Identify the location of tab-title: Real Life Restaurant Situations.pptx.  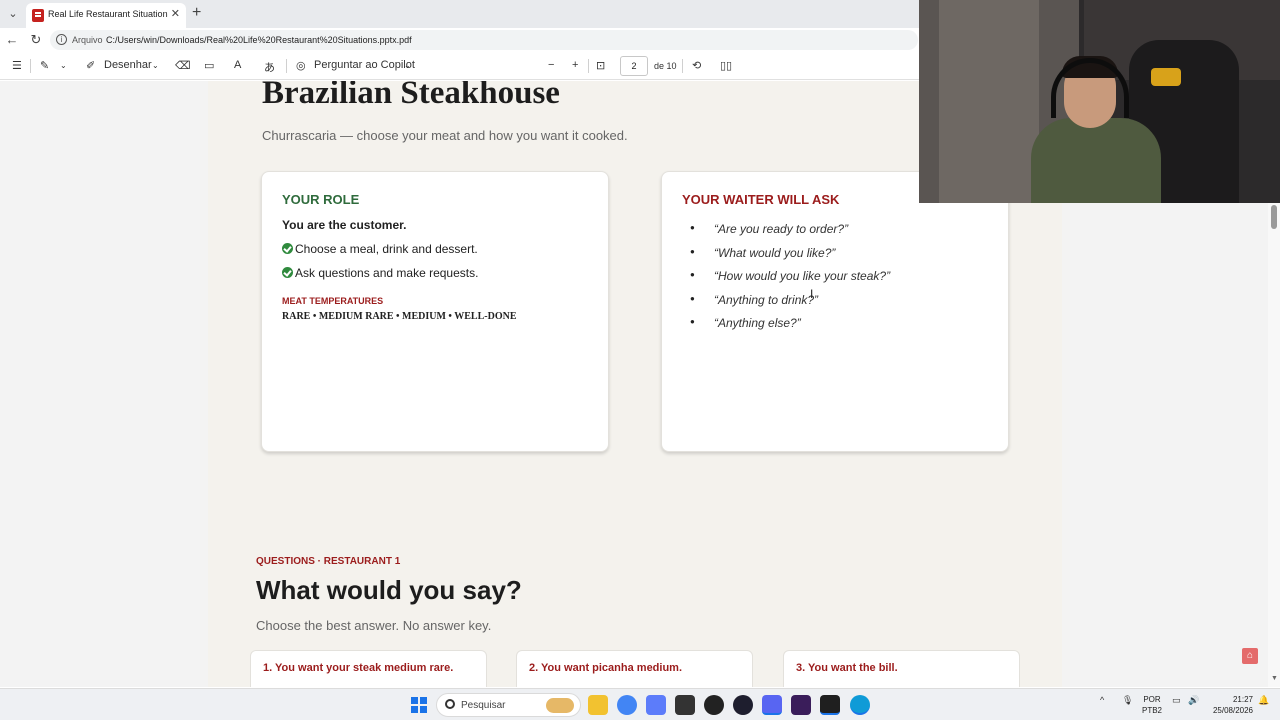
(108, 14).